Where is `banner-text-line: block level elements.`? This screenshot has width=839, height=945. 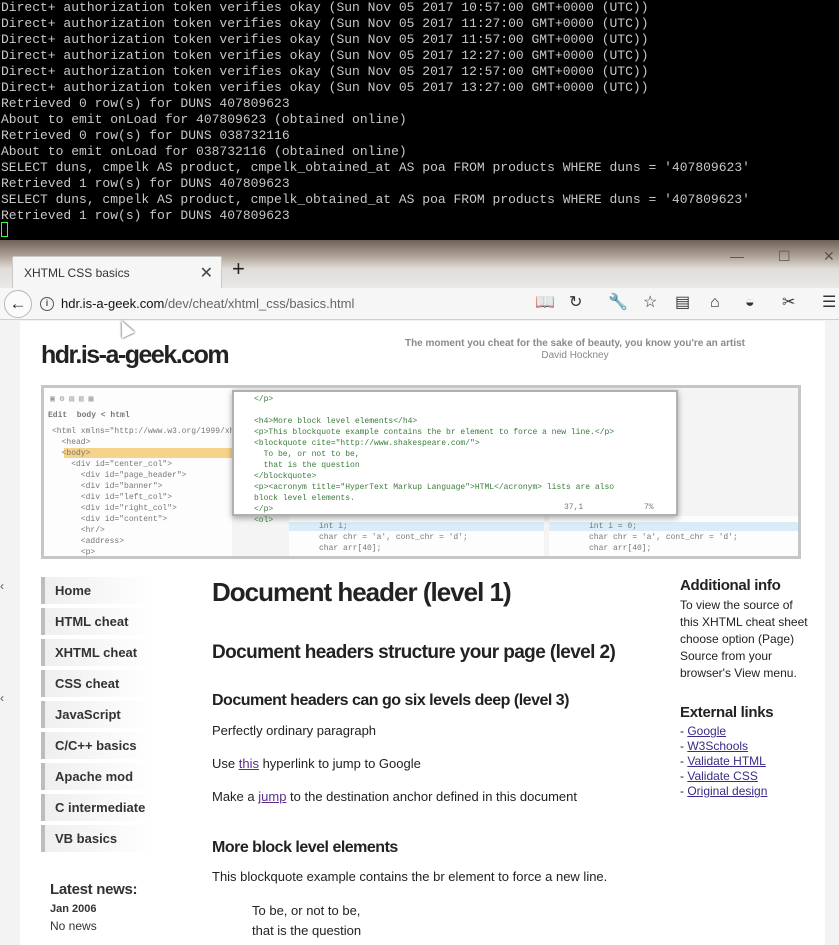
banner-text-line: block level elements. is located at coordinates (304, 498).